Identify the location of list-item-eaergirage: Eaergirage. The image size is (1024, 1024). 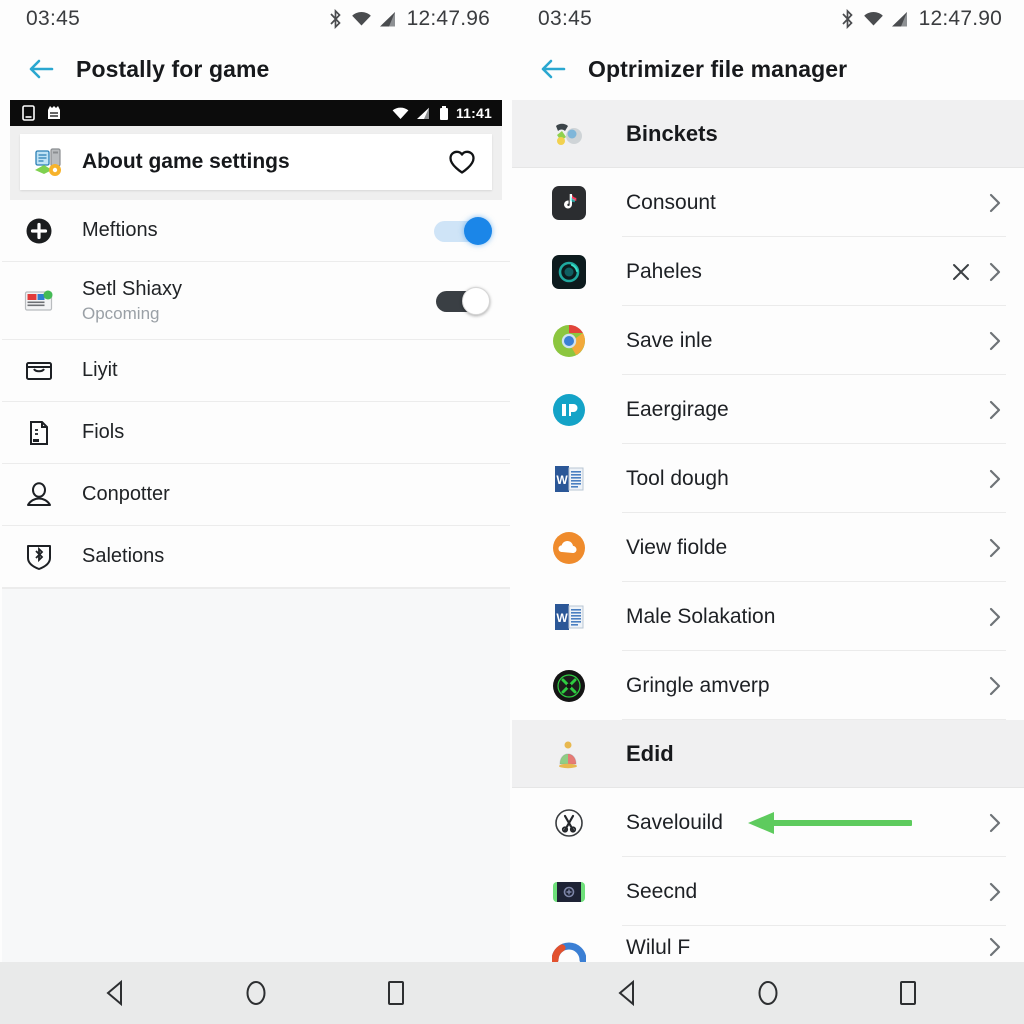
(768, 409).